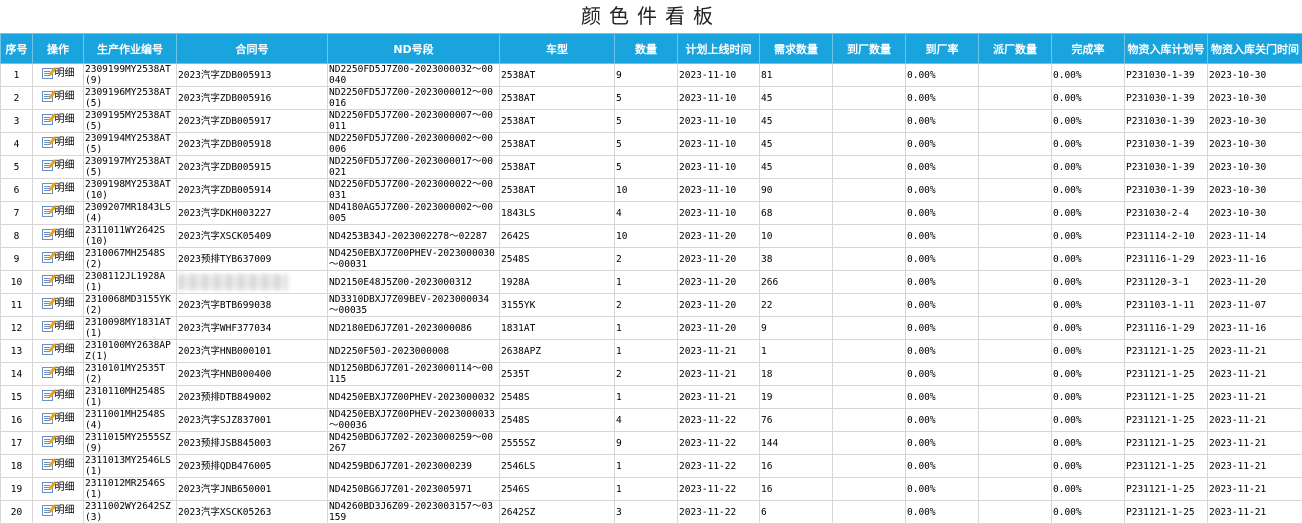 The image size is (1302, 524). I want to click on cell-arrival-rate: 0.00%, so click(942, 167).